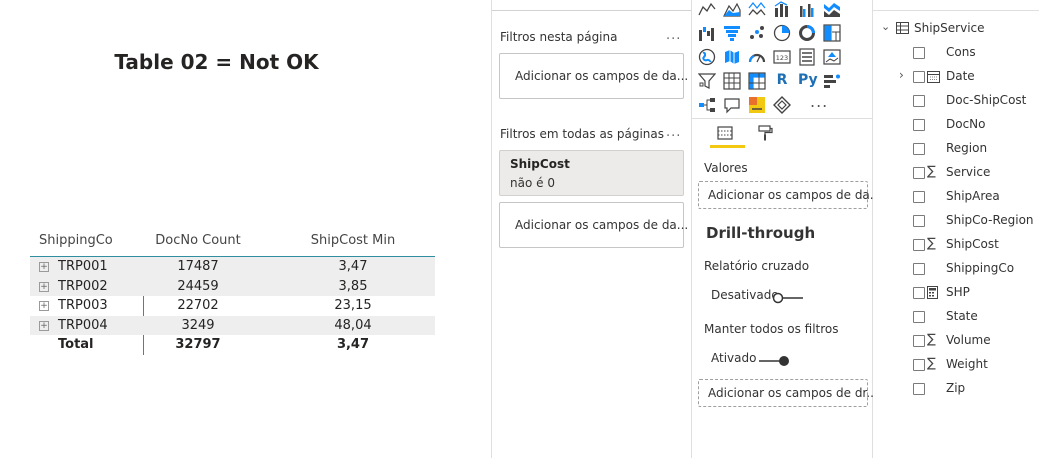  What do you see at coordinates (832, 81) in the screenshot?
I see `key-influencers-icon` at bounding box center [832, 81].